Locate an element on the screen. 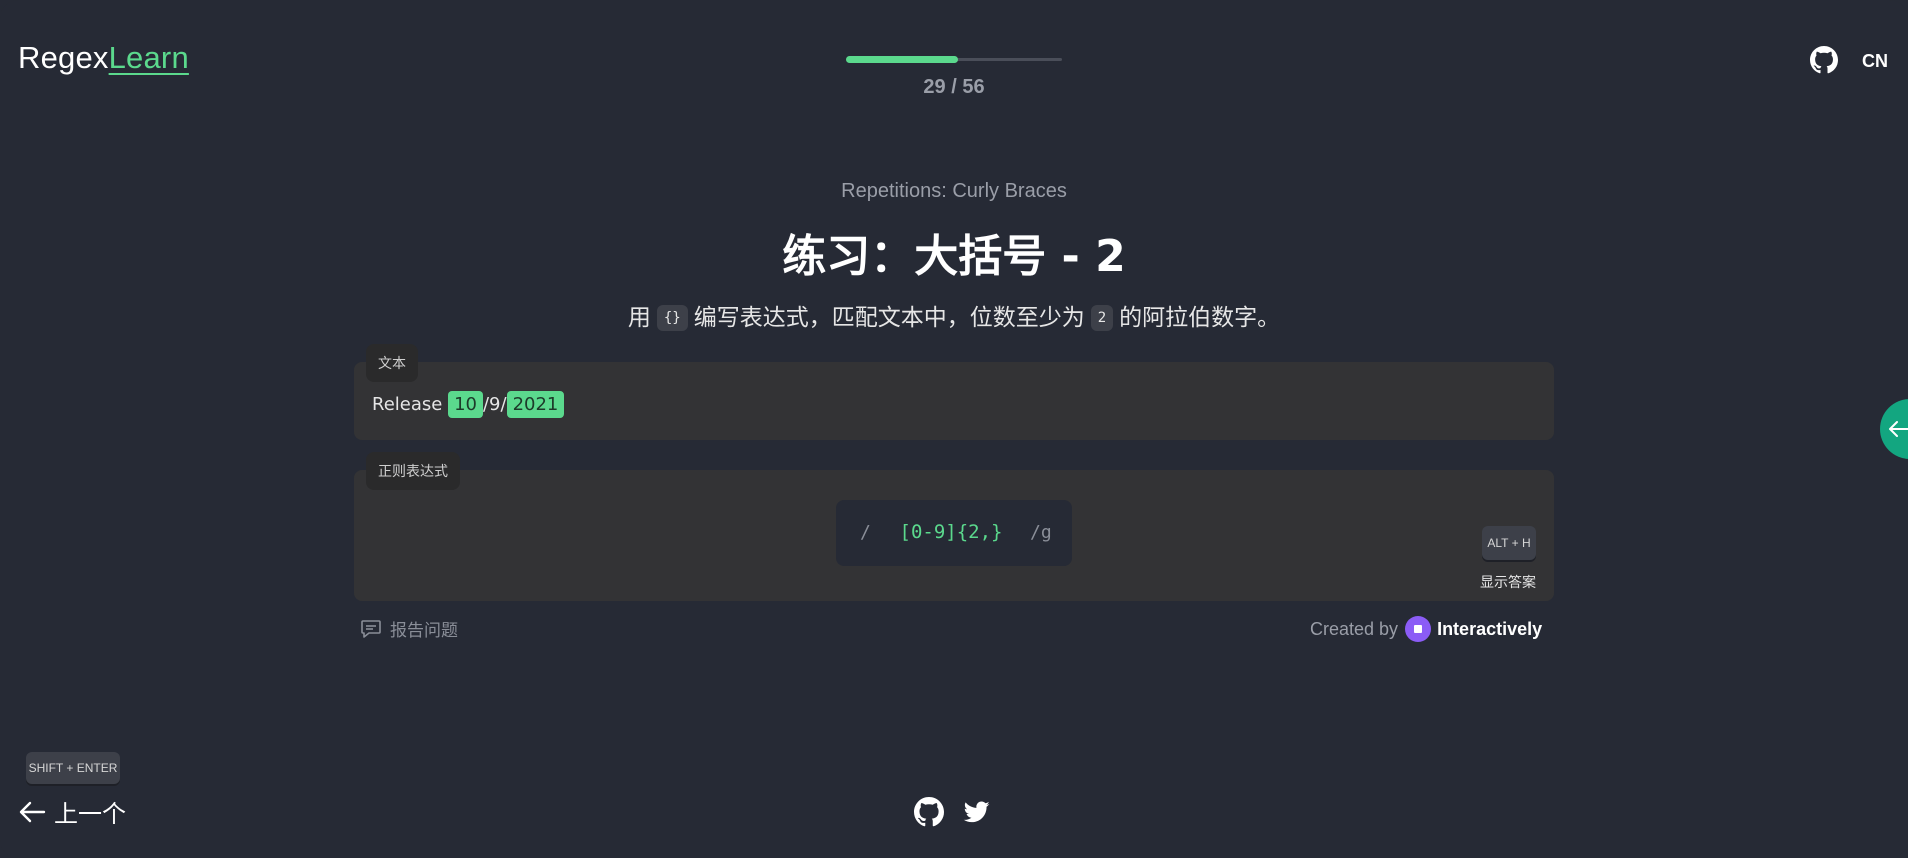 This screenshot has height=858, width=1908. logo-link: RegexLearn is located at coordinates (103, 58).